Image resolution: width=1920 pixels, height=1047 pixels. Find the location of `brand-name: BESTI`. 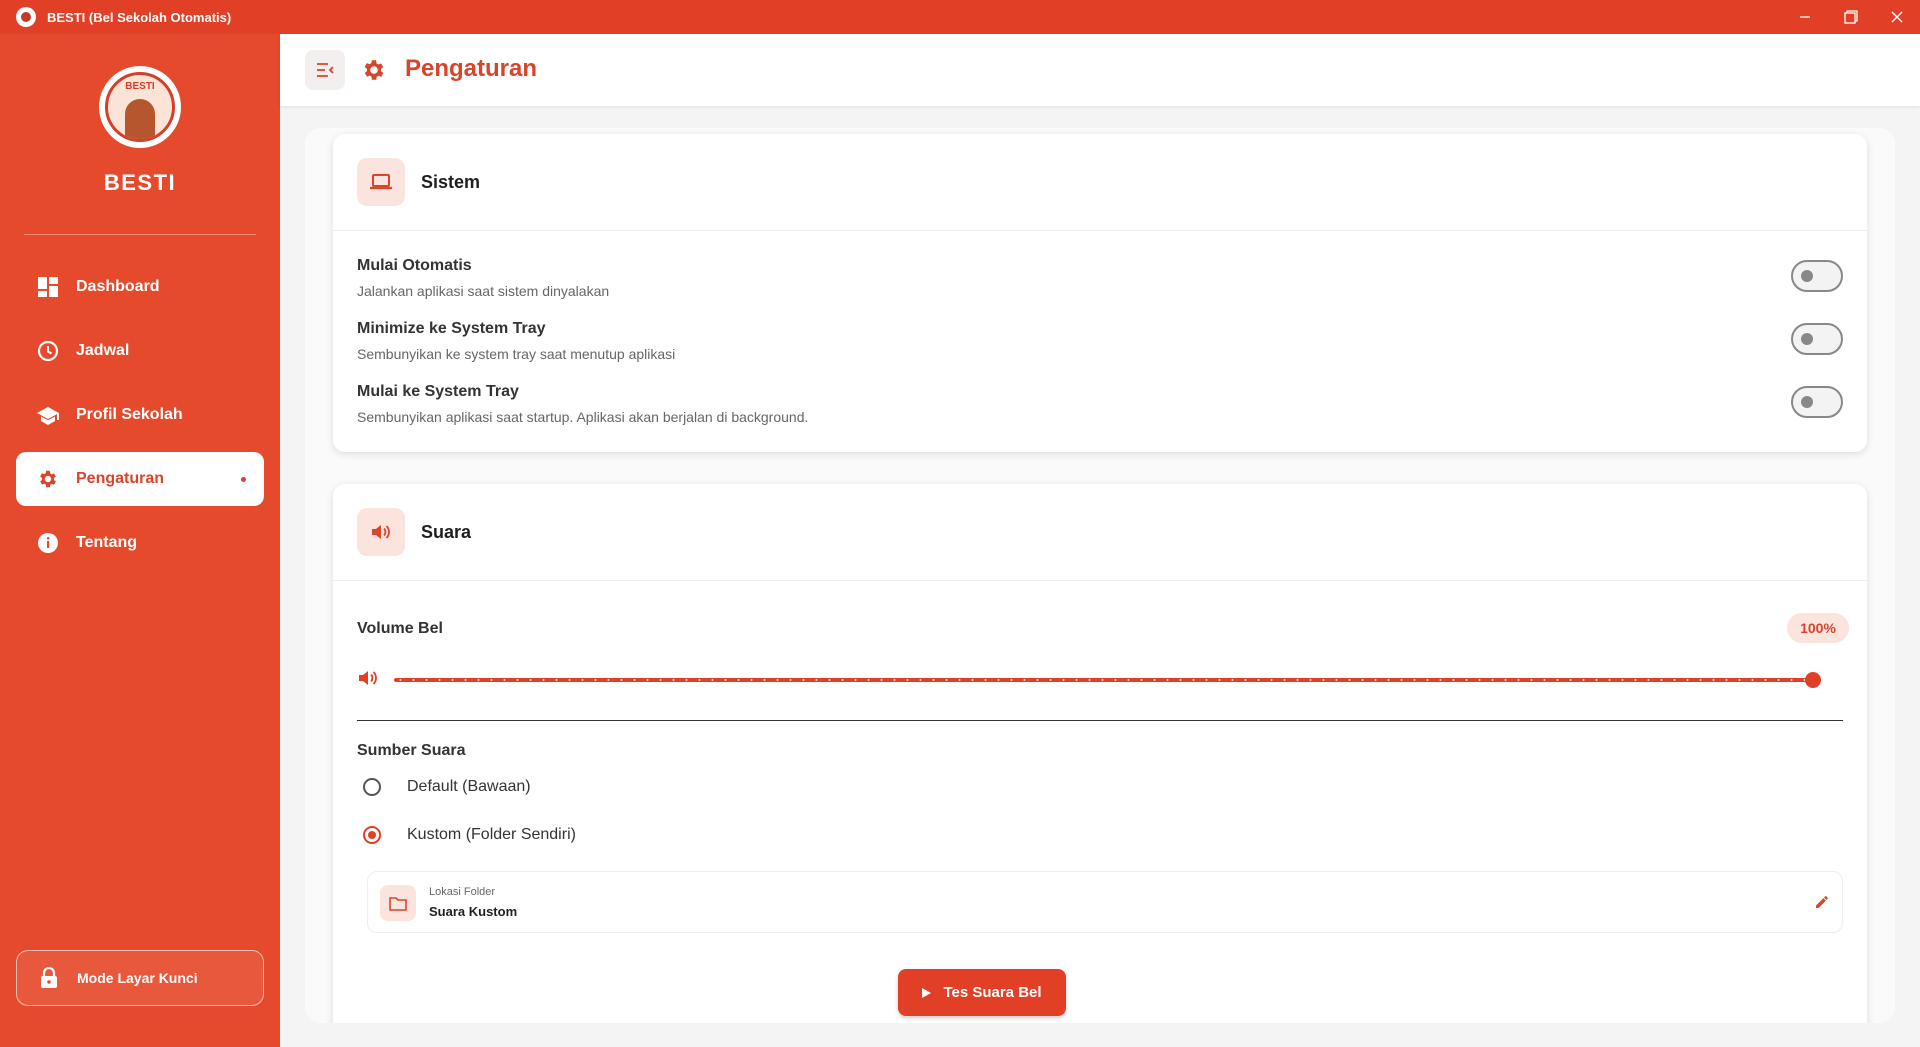

brand-name: BESTI is located at coordinates (140, 182).